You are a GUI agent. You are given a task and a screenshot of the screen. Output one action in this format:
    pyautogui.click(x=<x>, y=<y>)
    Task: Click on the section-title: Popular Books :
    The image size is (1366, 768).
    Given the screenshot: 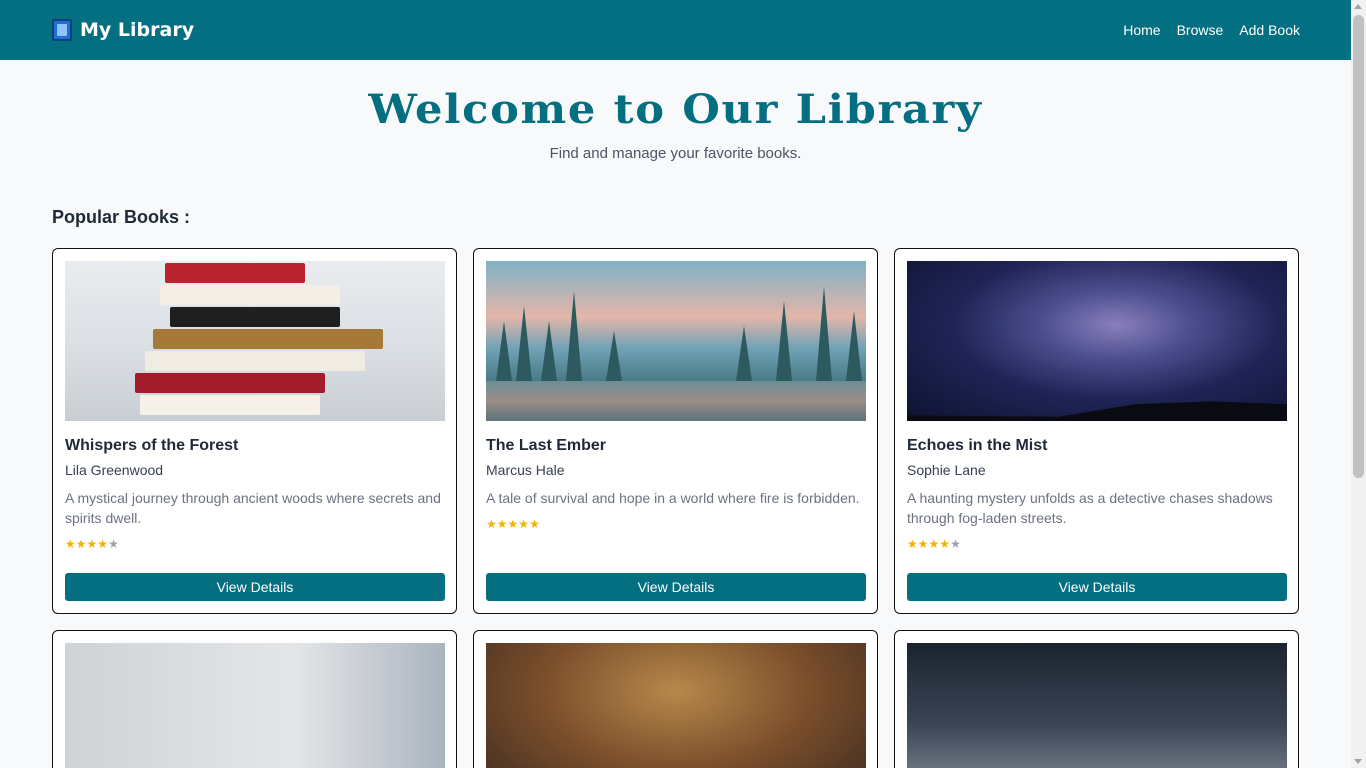 What is the action you would take?
    pyautogui.click(x=121, y=217)
    